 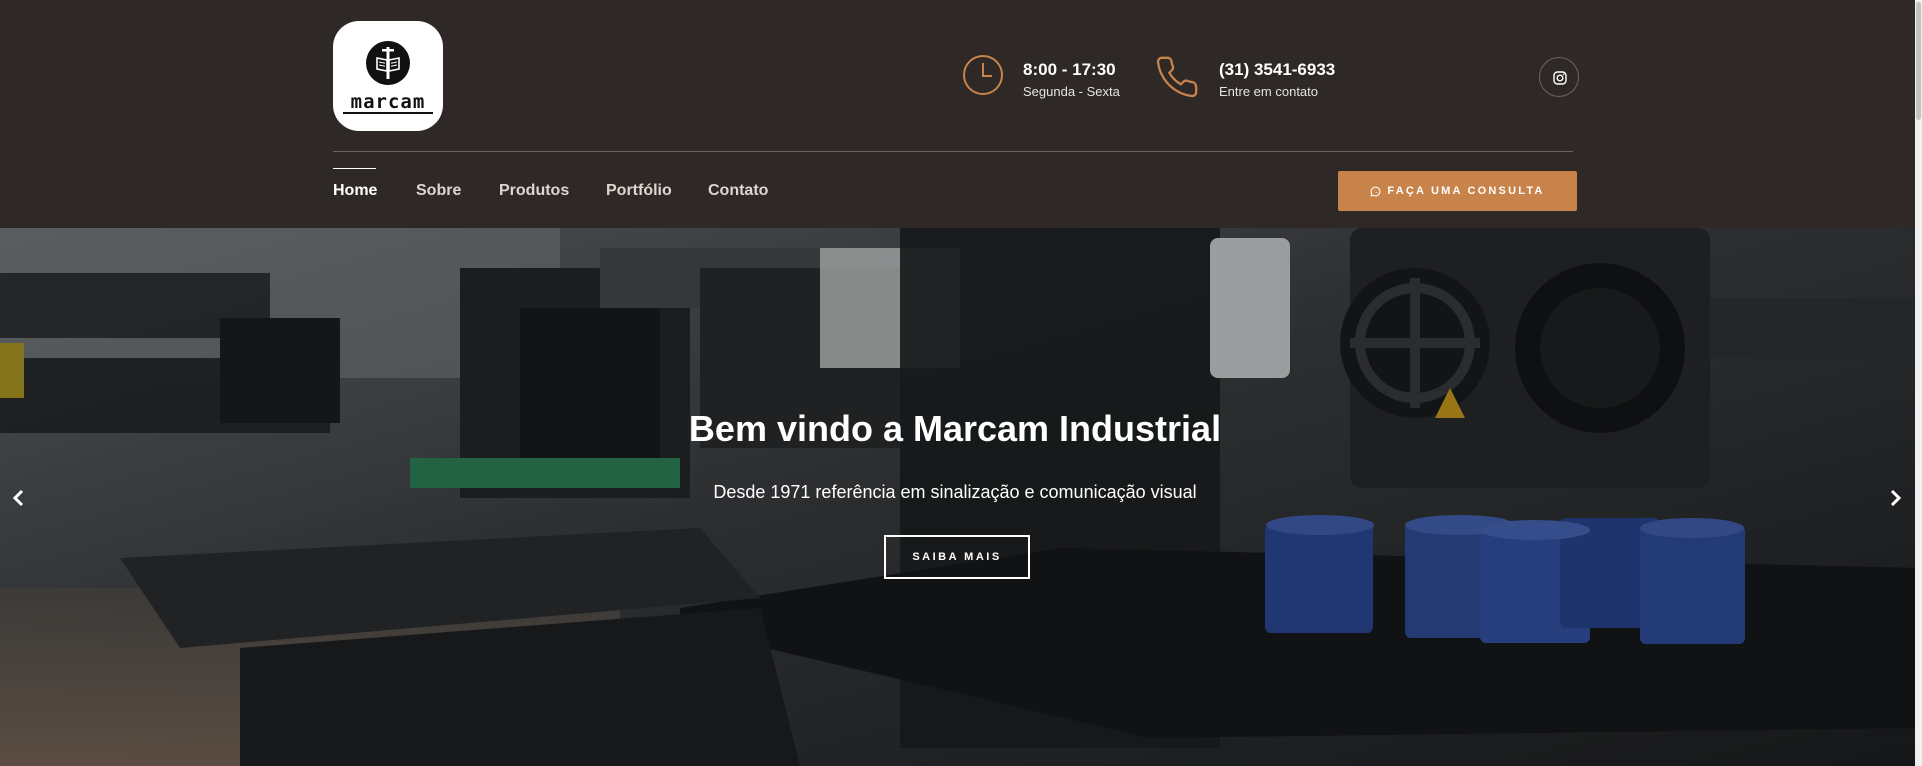 I want to click on instagram-icon, so click(x=1560, y=78).